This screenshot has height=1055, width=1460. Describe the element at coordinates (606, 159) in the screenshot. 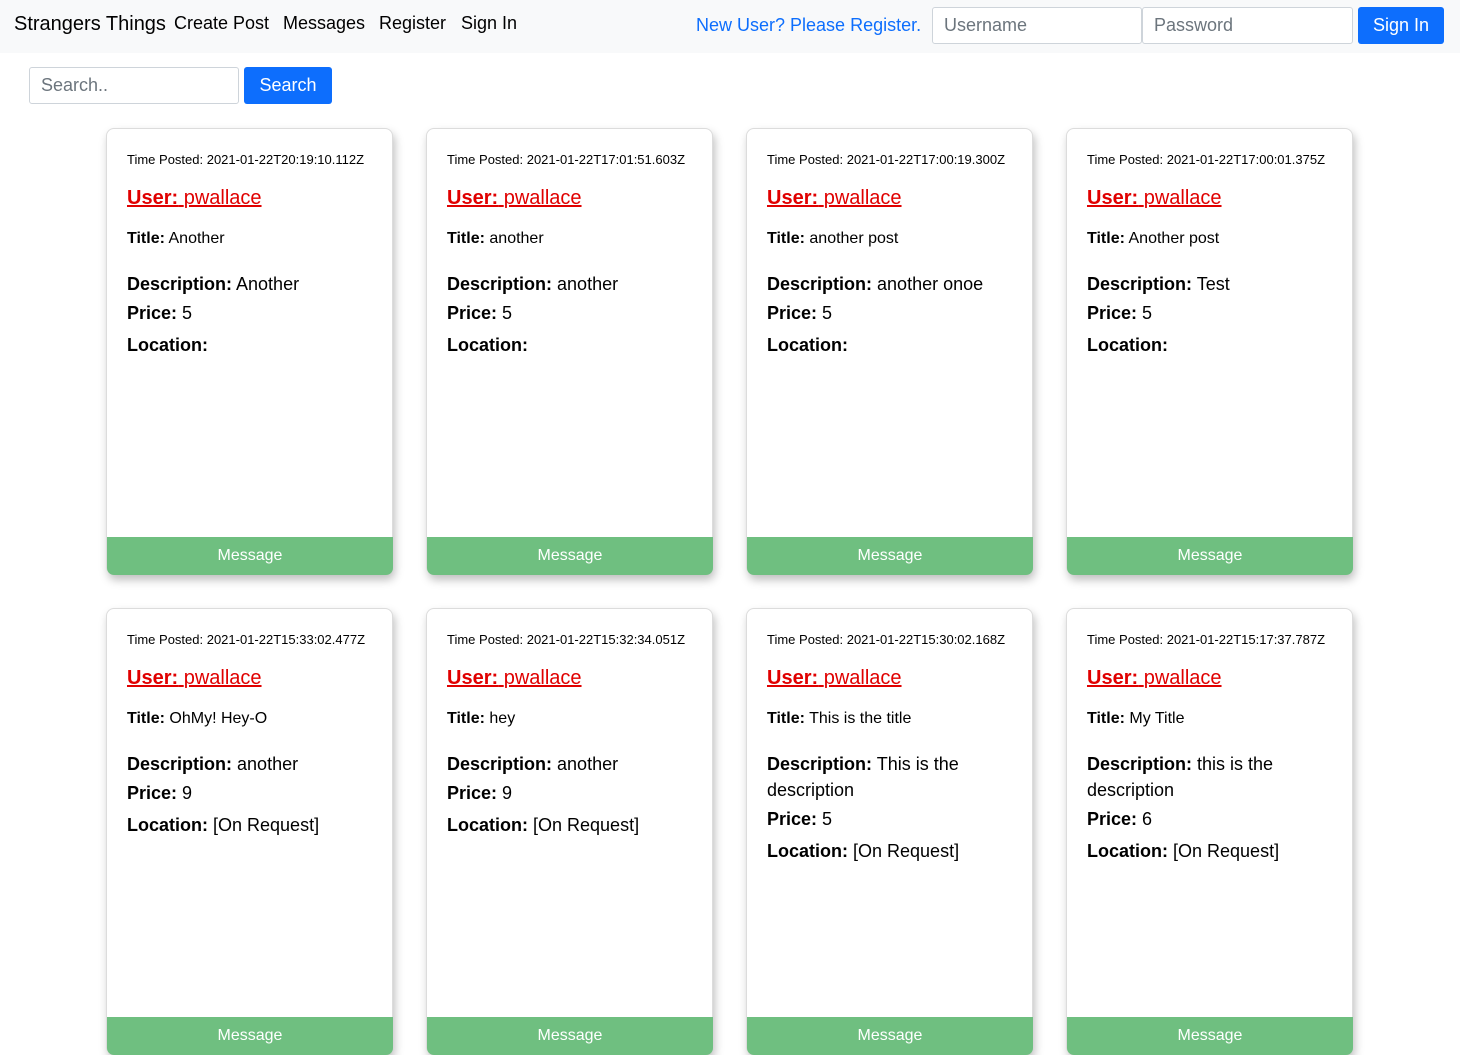

I see `time-value: 2021-01-22T17:01:51.603Z` at that location.